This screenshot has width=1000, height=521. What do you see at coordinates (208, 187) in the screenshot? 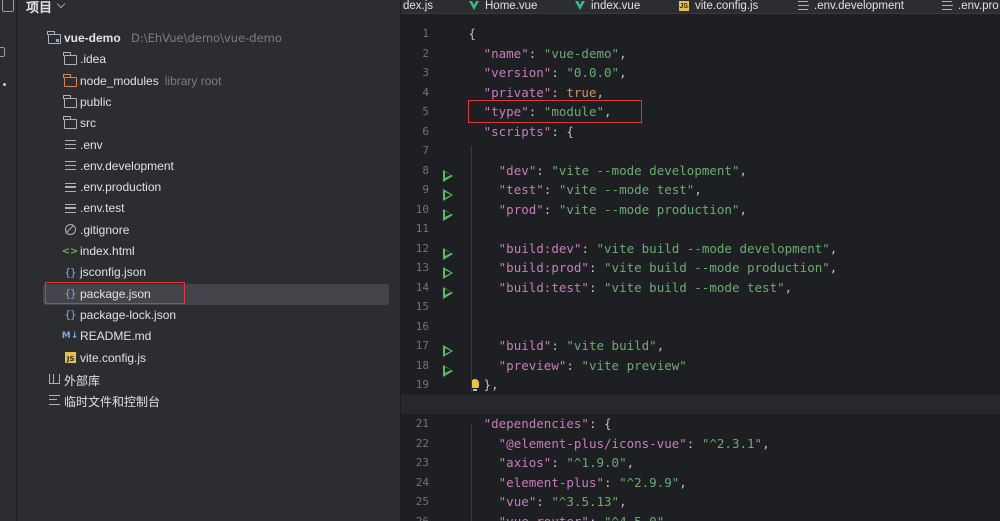
I see `tree-item-env-production: .env.production` at bounding box center [208, 187].